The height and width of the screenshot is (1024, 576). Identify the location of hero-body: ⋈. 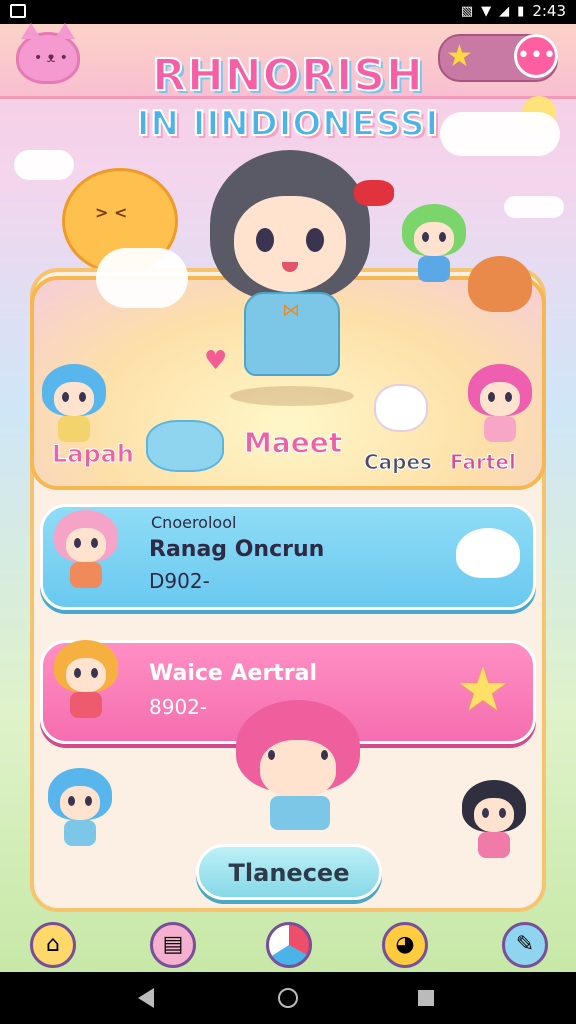
(292, 334).